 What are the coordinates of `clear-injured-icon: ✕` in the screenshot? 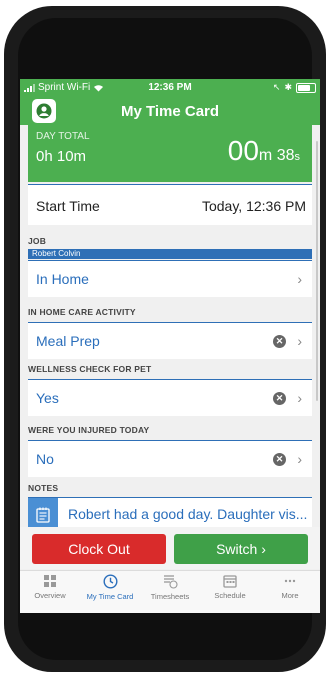 It's located at (279, 459).